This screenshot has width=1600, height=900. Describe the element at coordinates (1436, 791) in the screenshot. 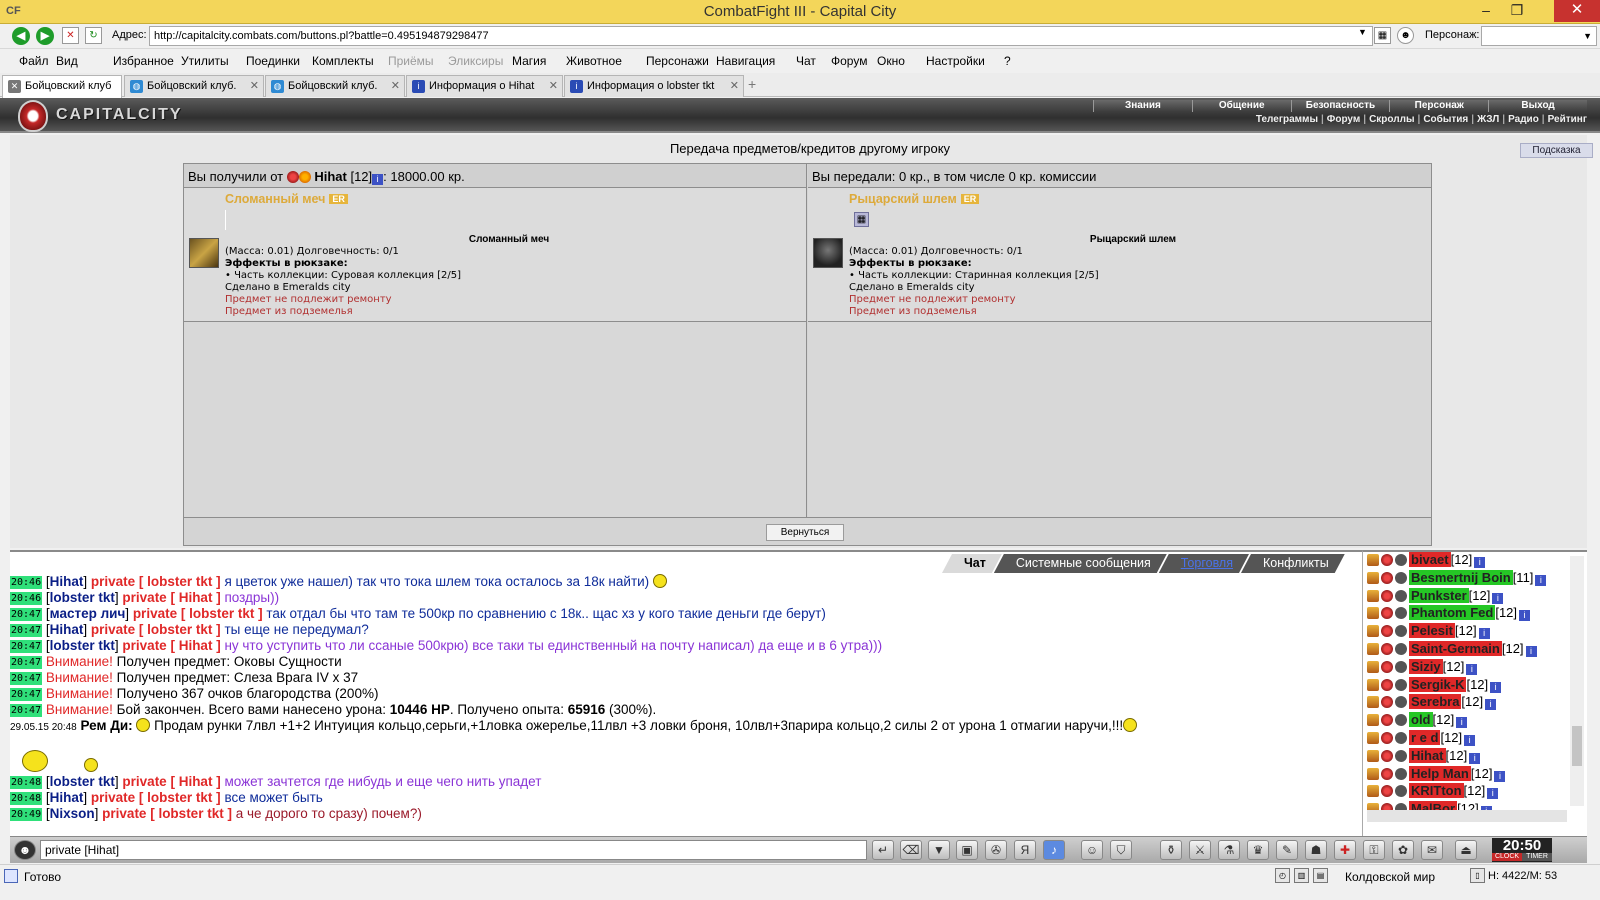

I see `user-name: KRITton` at that location.